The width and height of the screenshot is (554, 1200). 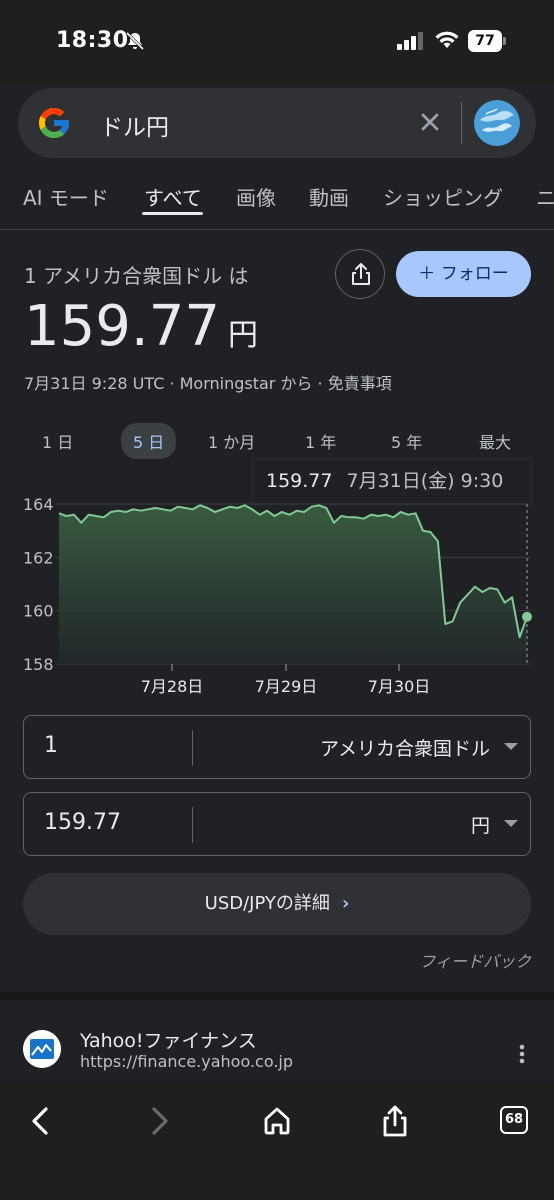 I want to click on tab-ai-mode: AI モード, so click(x=66, y=196).